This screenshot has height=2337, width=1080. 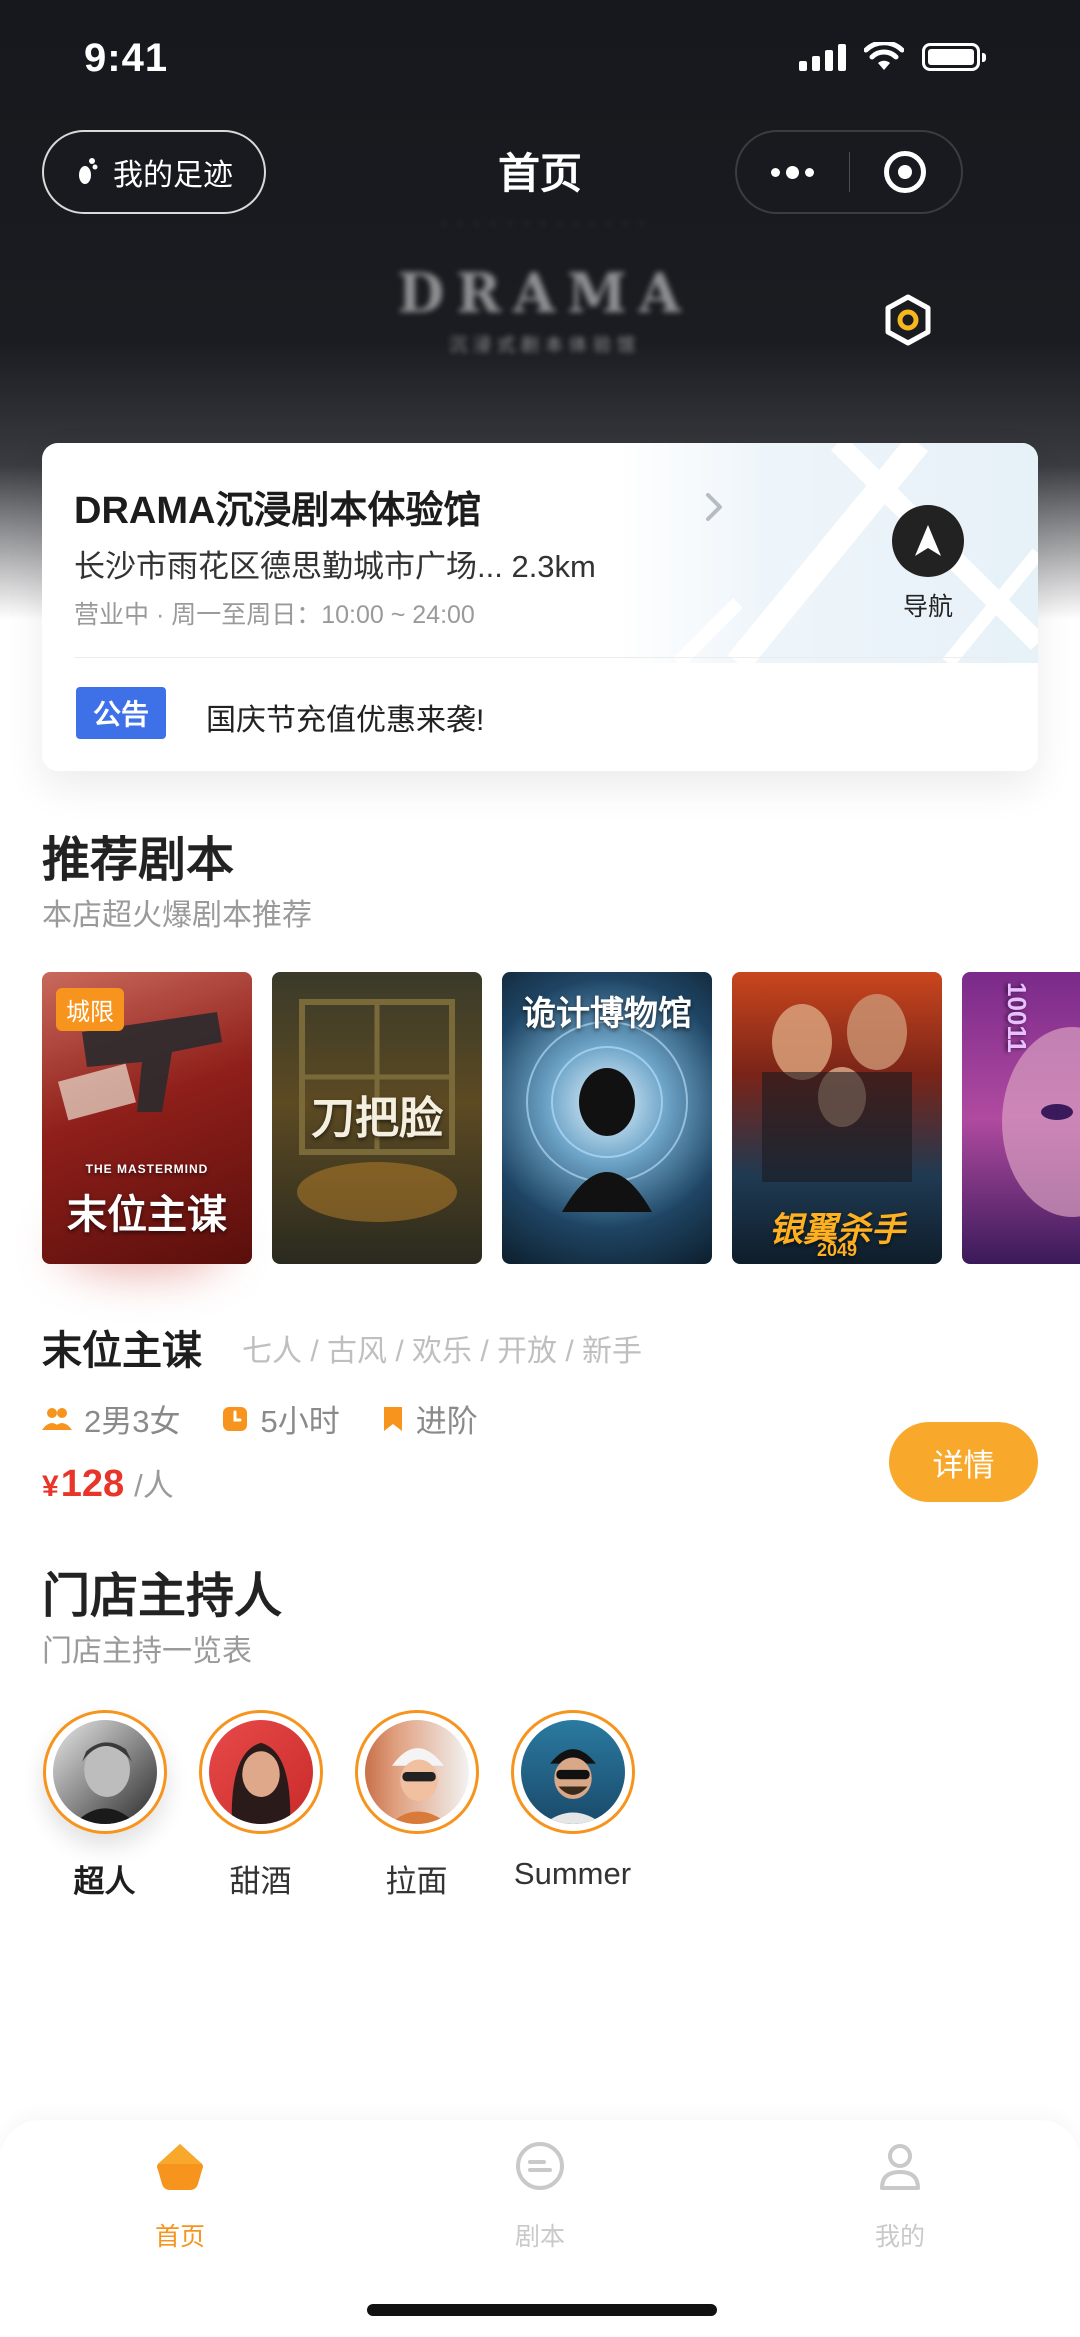 I want to click on script-poster: 10011, so click(x=1021, y=1118).